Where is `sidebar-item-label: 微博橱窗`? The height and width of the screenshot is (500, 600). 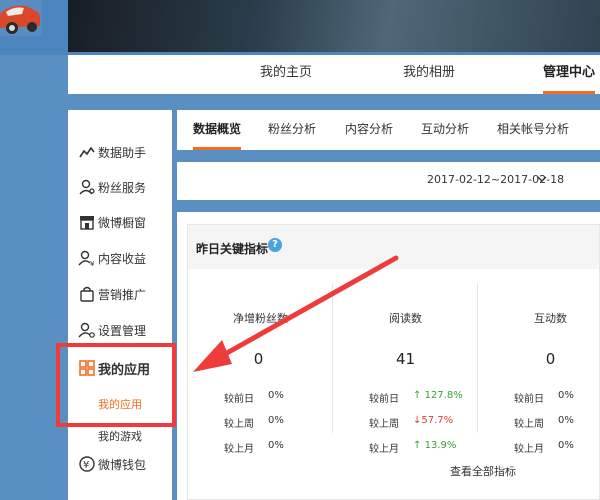
sidebar-item-label: 微博橱窗 is located at coordinates (122, 222).